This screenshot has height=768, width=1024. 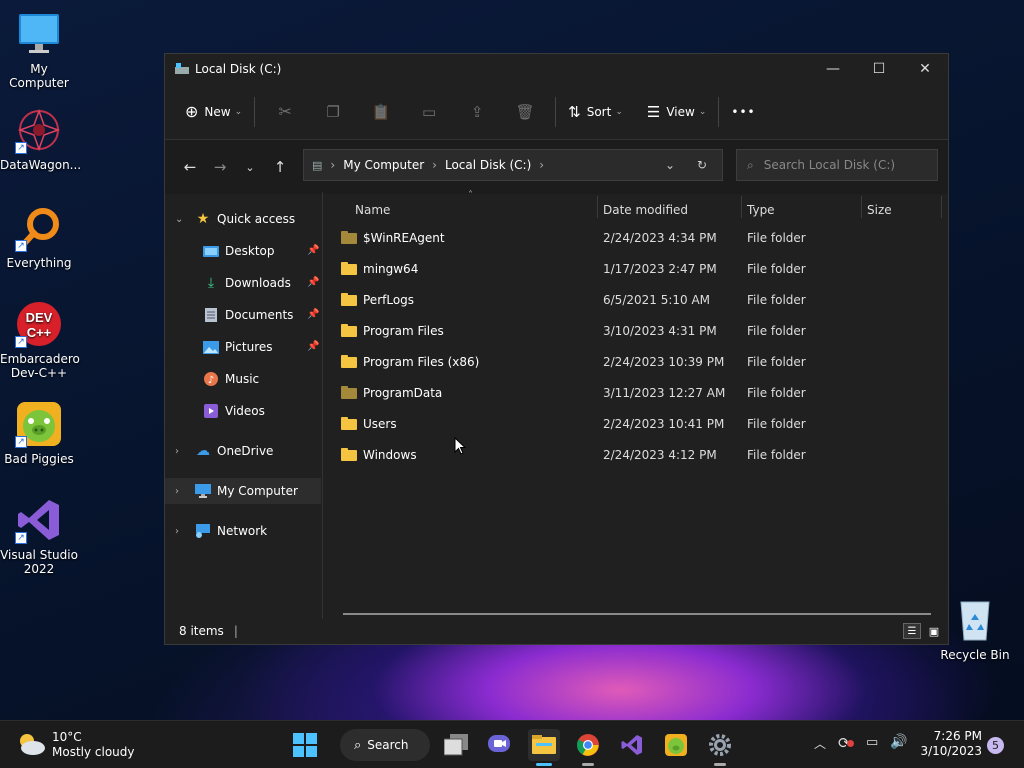 What do you see at coordinates (904, 210) in the screenshot?
I see `column-header-size: Size` at bounding box center [904, 210].